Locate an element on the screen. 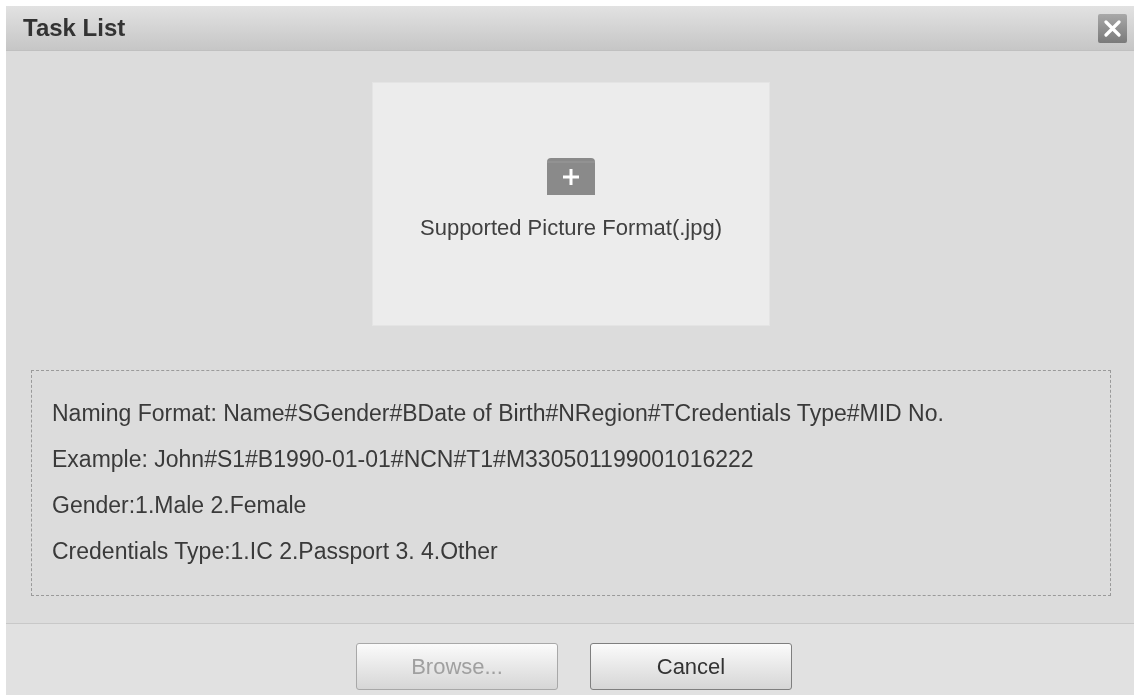 Image resolution: width=1140 pixels, height=695 pixels. close-icon is located at coordinates (1112, 28).